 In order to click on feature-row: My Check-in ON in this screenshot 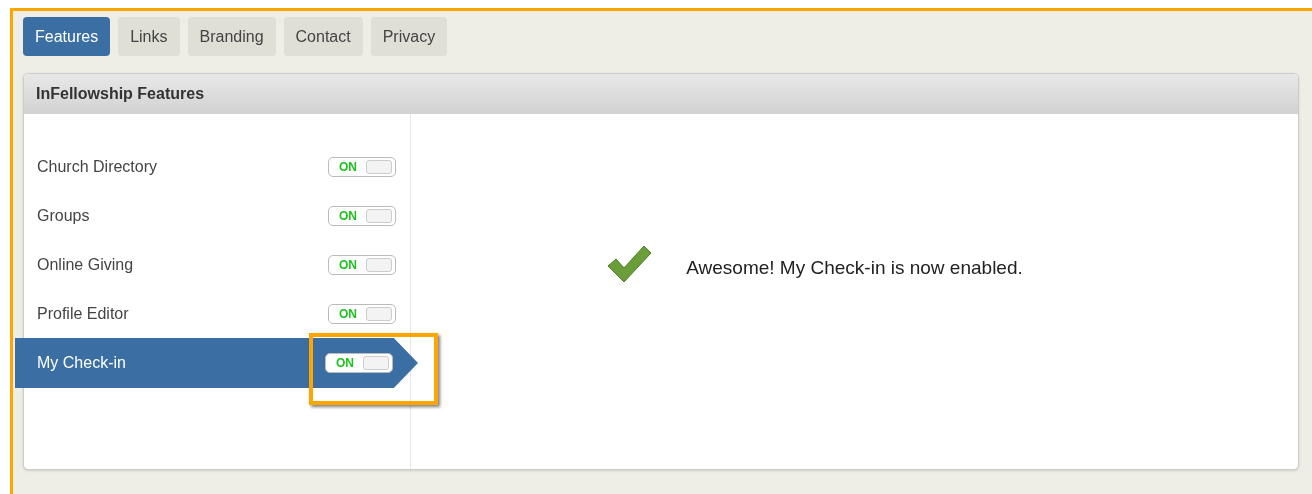, I will do `click(216, 363)`.